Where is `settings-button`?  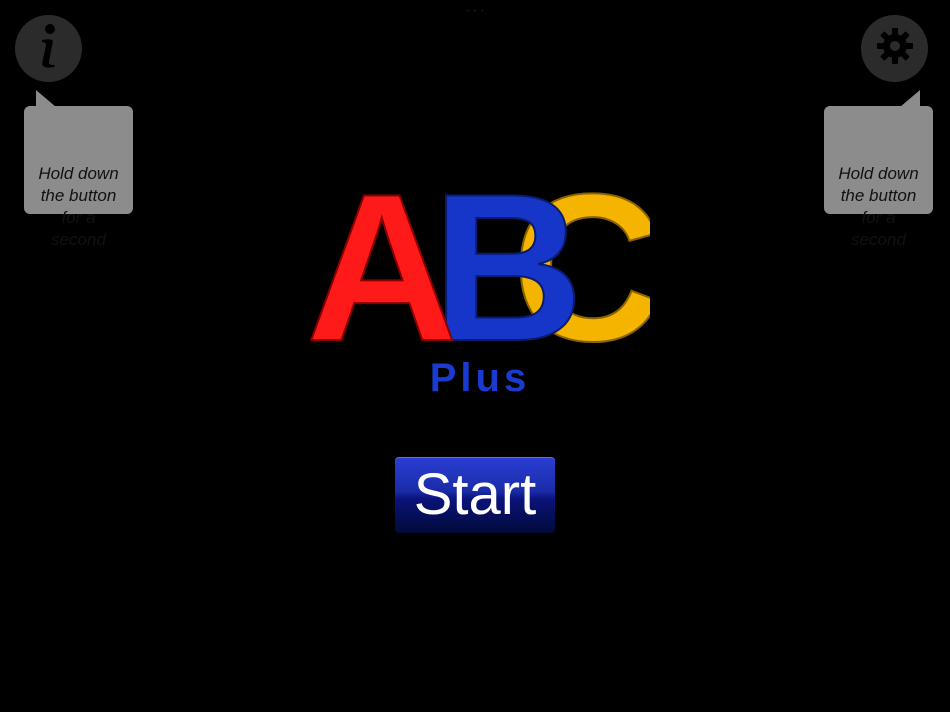 settings-button is located at coordinates (894, 48).